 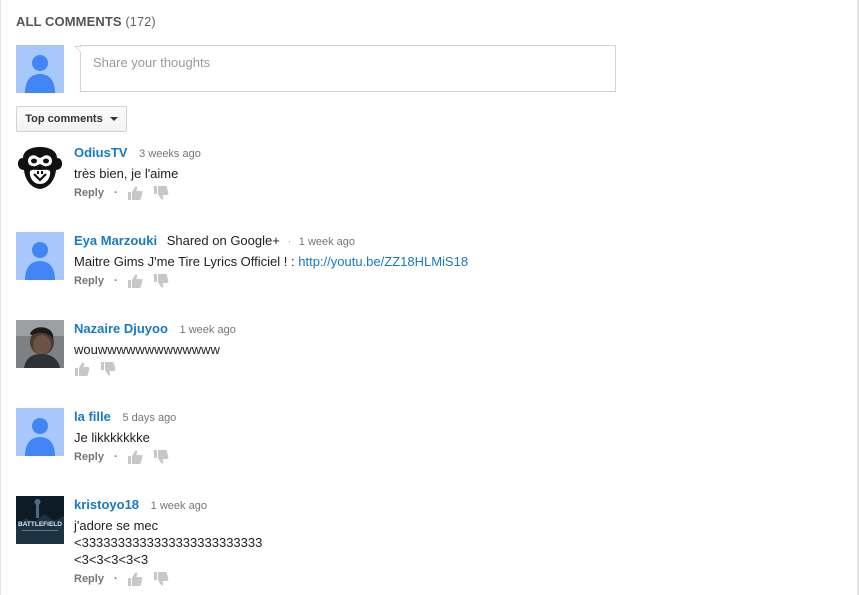 I want to click on comment-text: très bien, je l'aime, so click(x=126, y=173).